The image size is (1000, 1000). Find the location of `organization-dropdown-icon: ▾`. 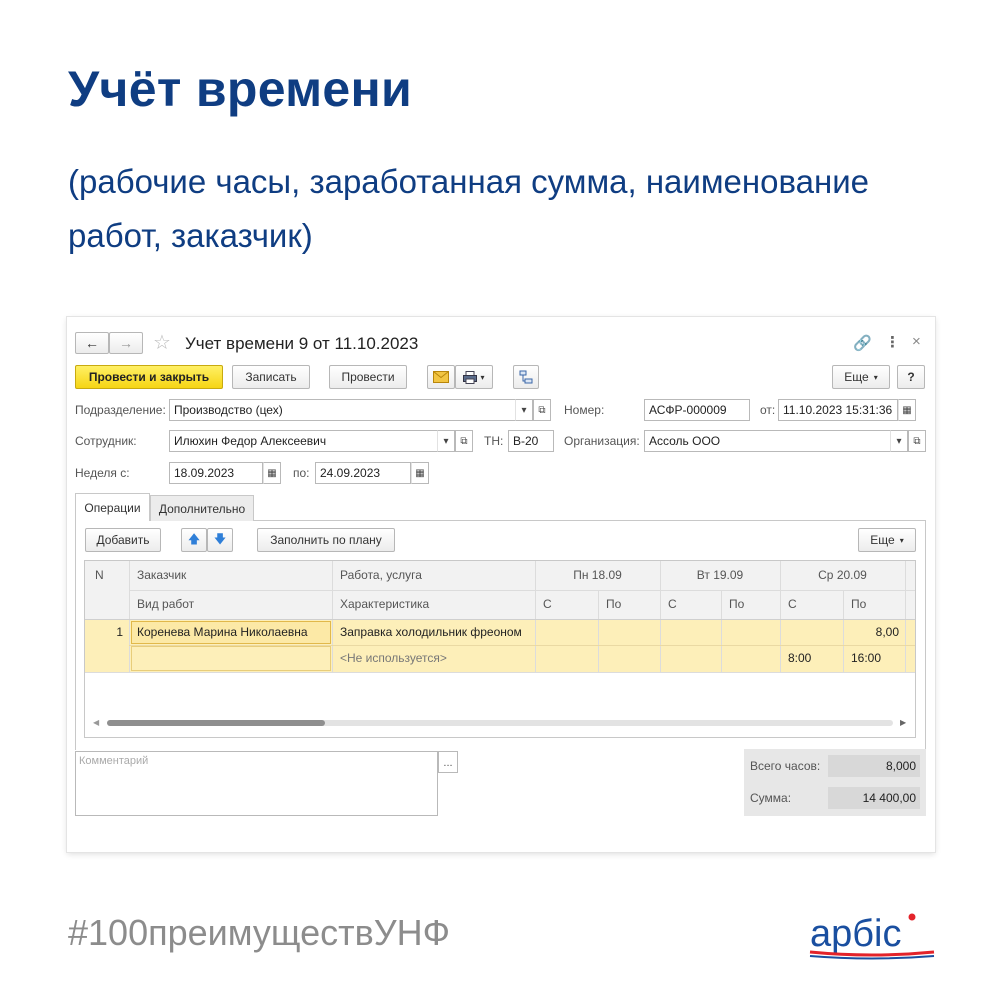

organization-dropdown-icon: ▾ is located at coordinates (899, 441).